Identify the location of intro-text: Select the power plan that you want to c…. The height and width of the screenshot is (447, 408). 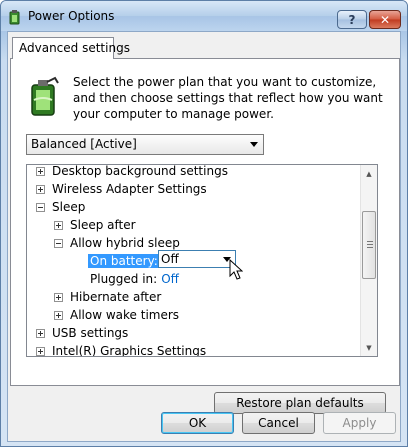
(228, 98).